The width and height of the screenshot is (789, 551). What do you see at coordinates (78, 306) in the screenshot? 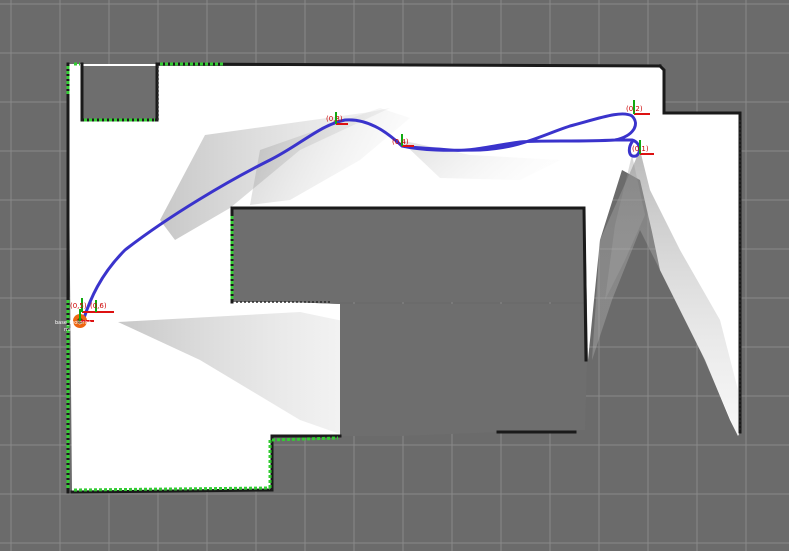
I see `waypoint-label-start-a: (0,5)` at bounding box center [78, 306].